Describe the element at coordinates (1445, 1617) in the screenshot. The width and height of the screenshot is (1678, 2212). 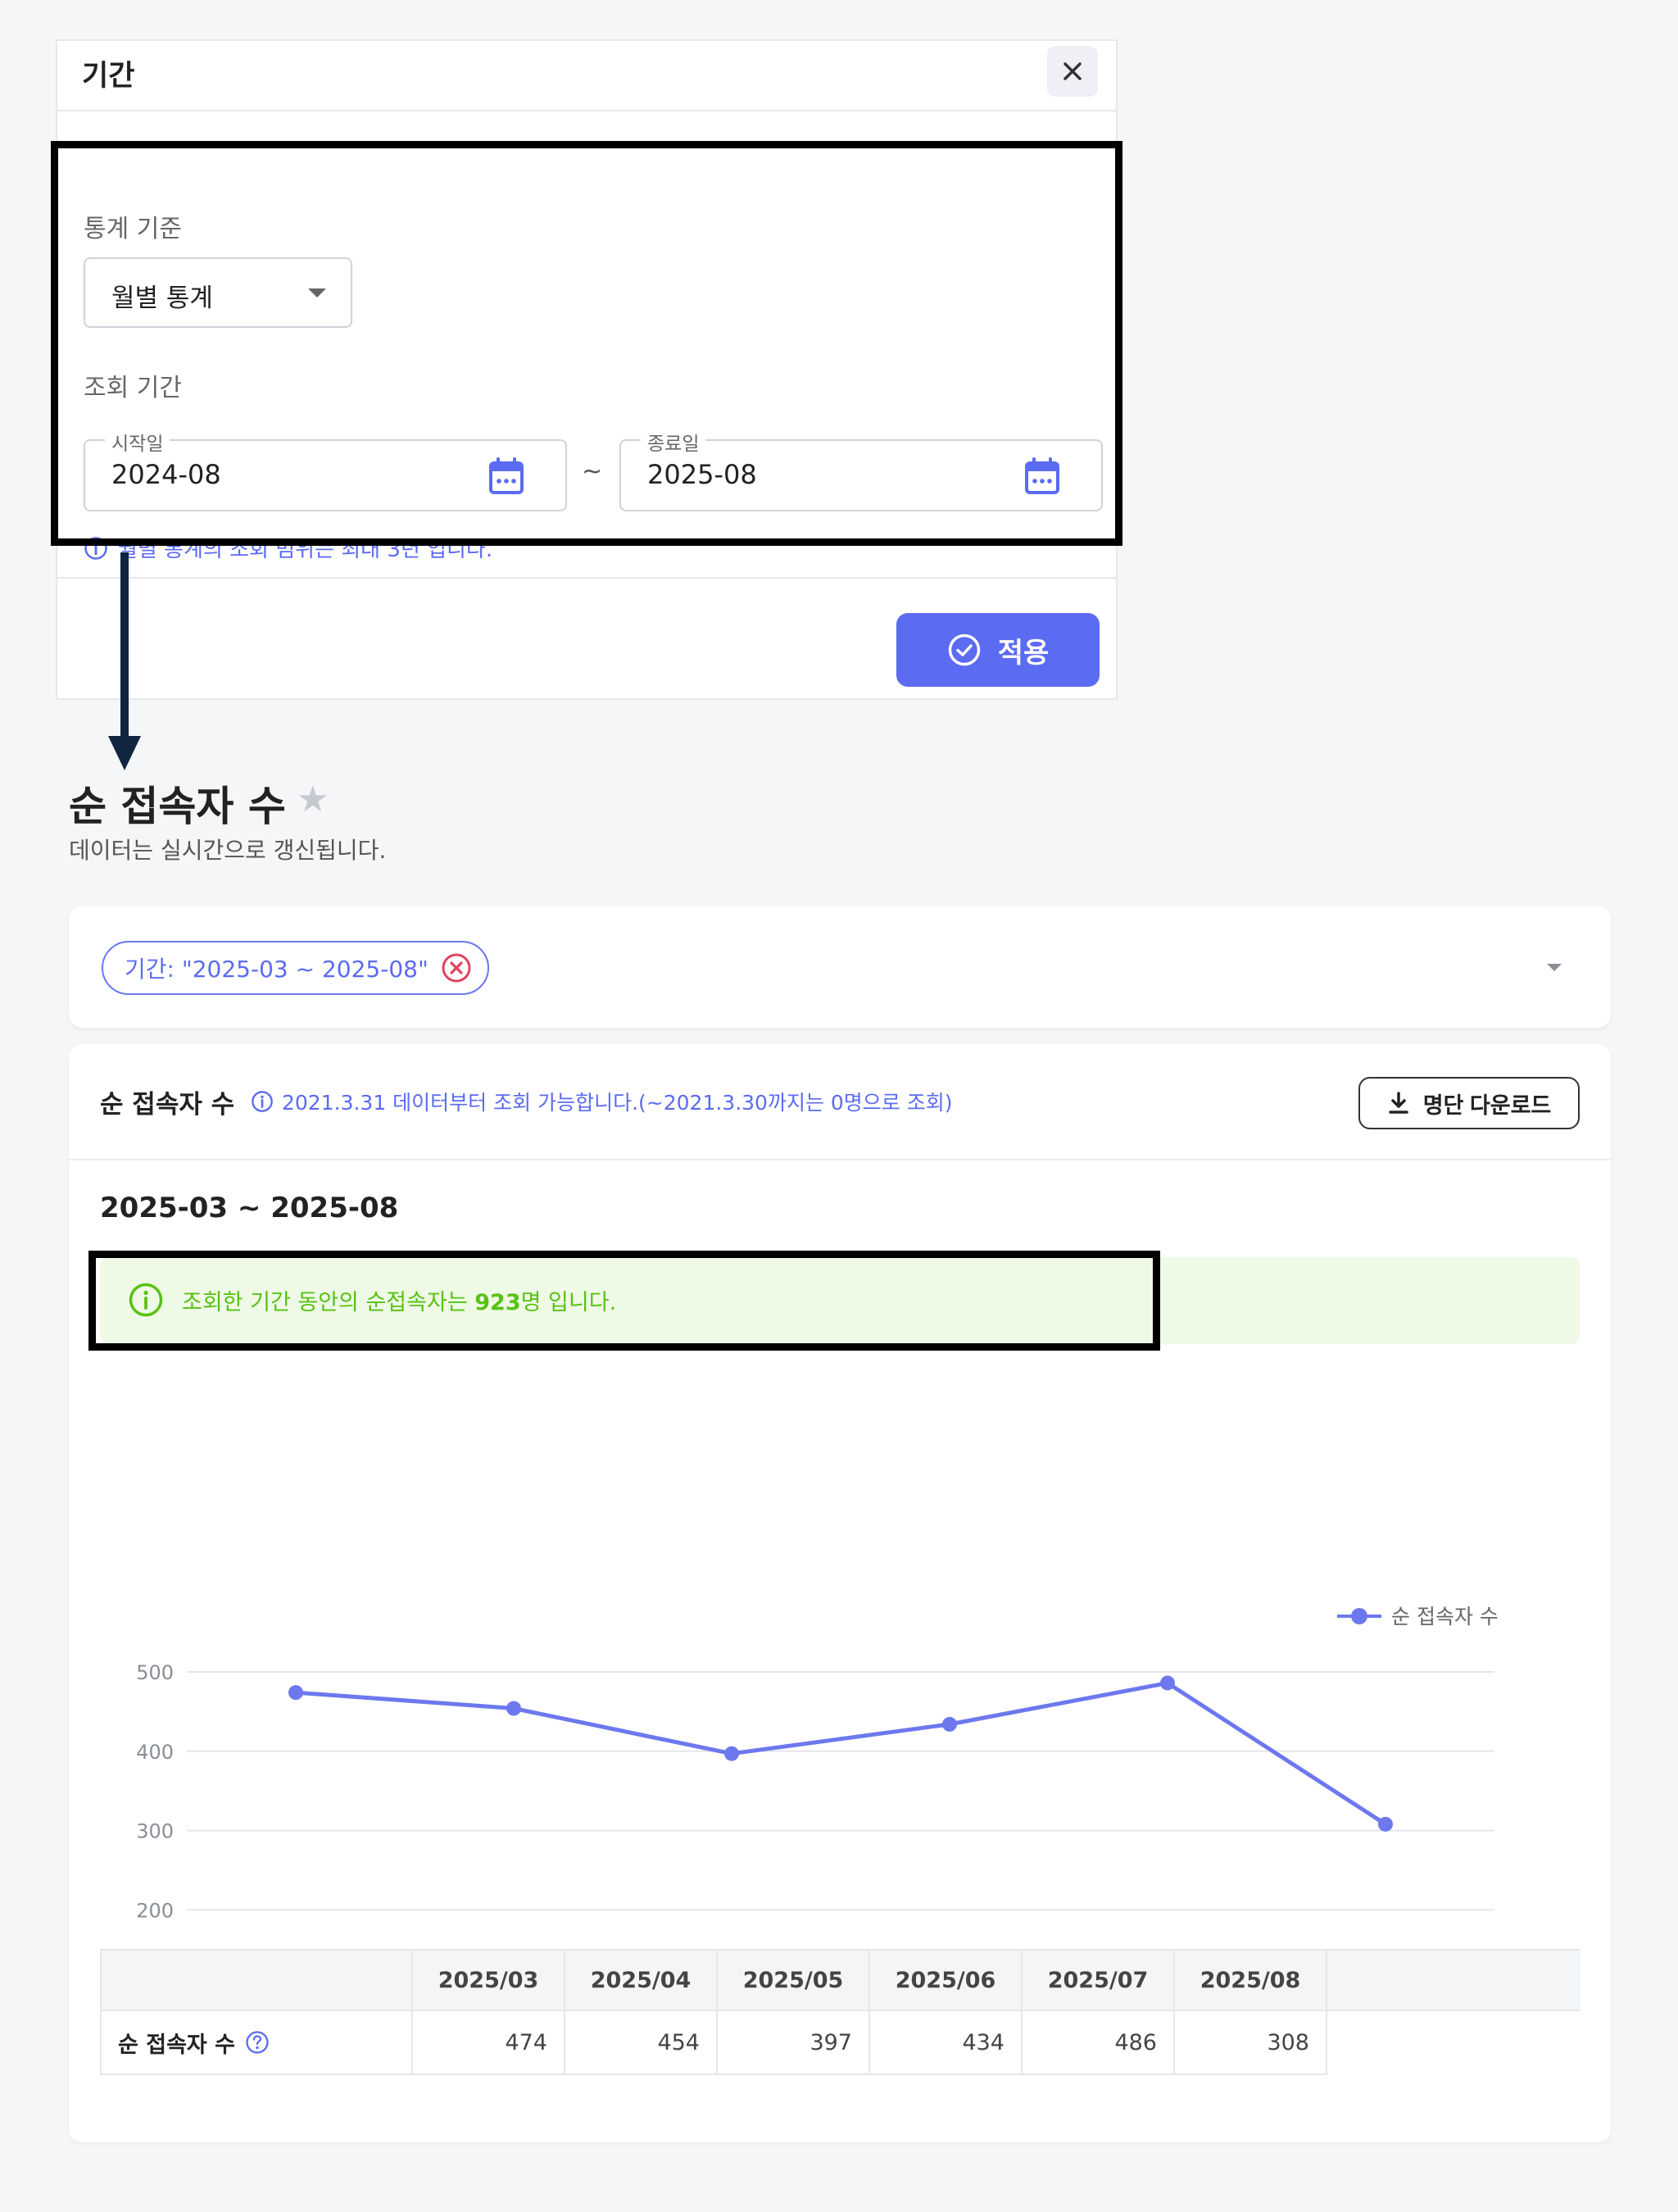
I see `legend-label: 순 접속자 수` at that location.